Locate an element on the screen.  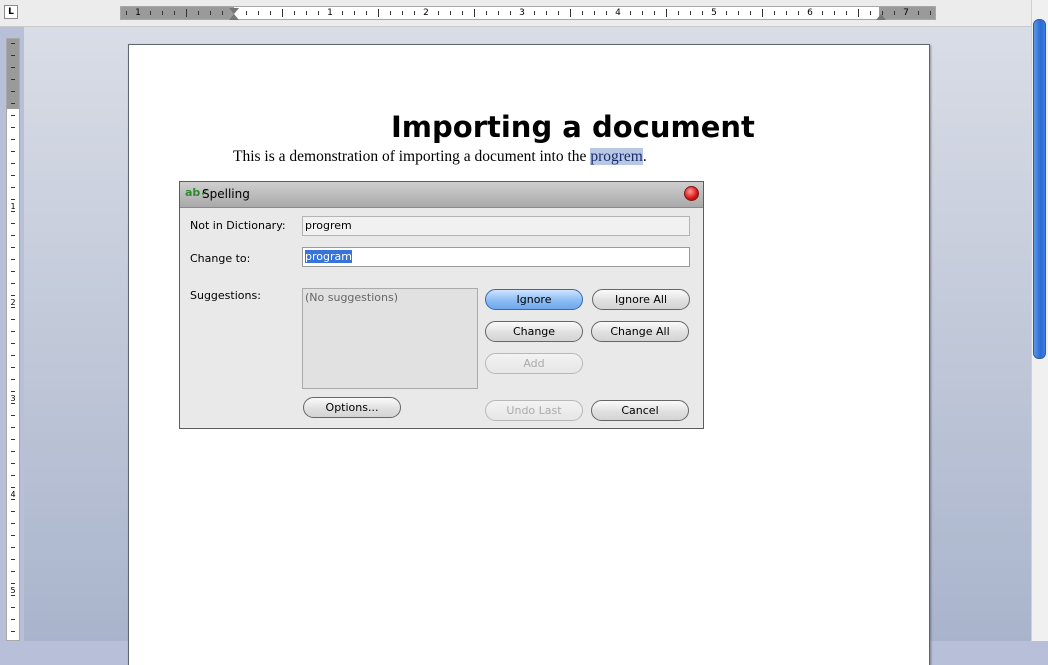
ignore-all-button: Ignore All is located at coordinates (641, 299).